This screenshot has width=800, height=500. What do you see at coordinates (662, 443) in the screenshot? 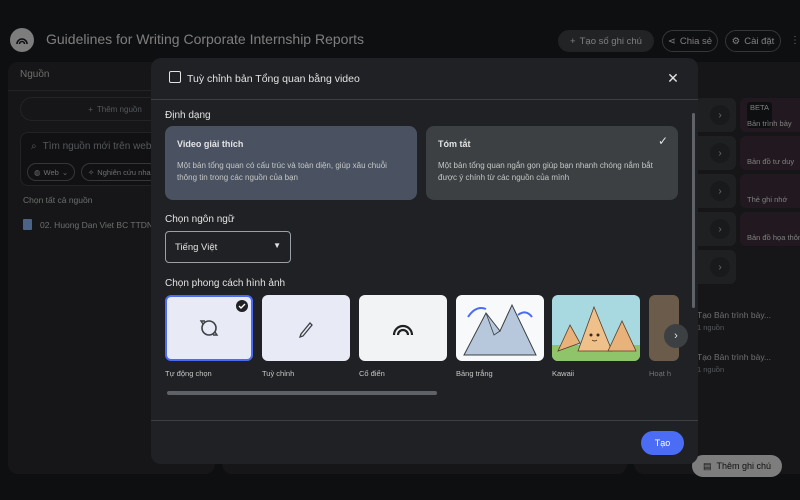
I see `create-button: Tạo` at bounding box center [662, 443].